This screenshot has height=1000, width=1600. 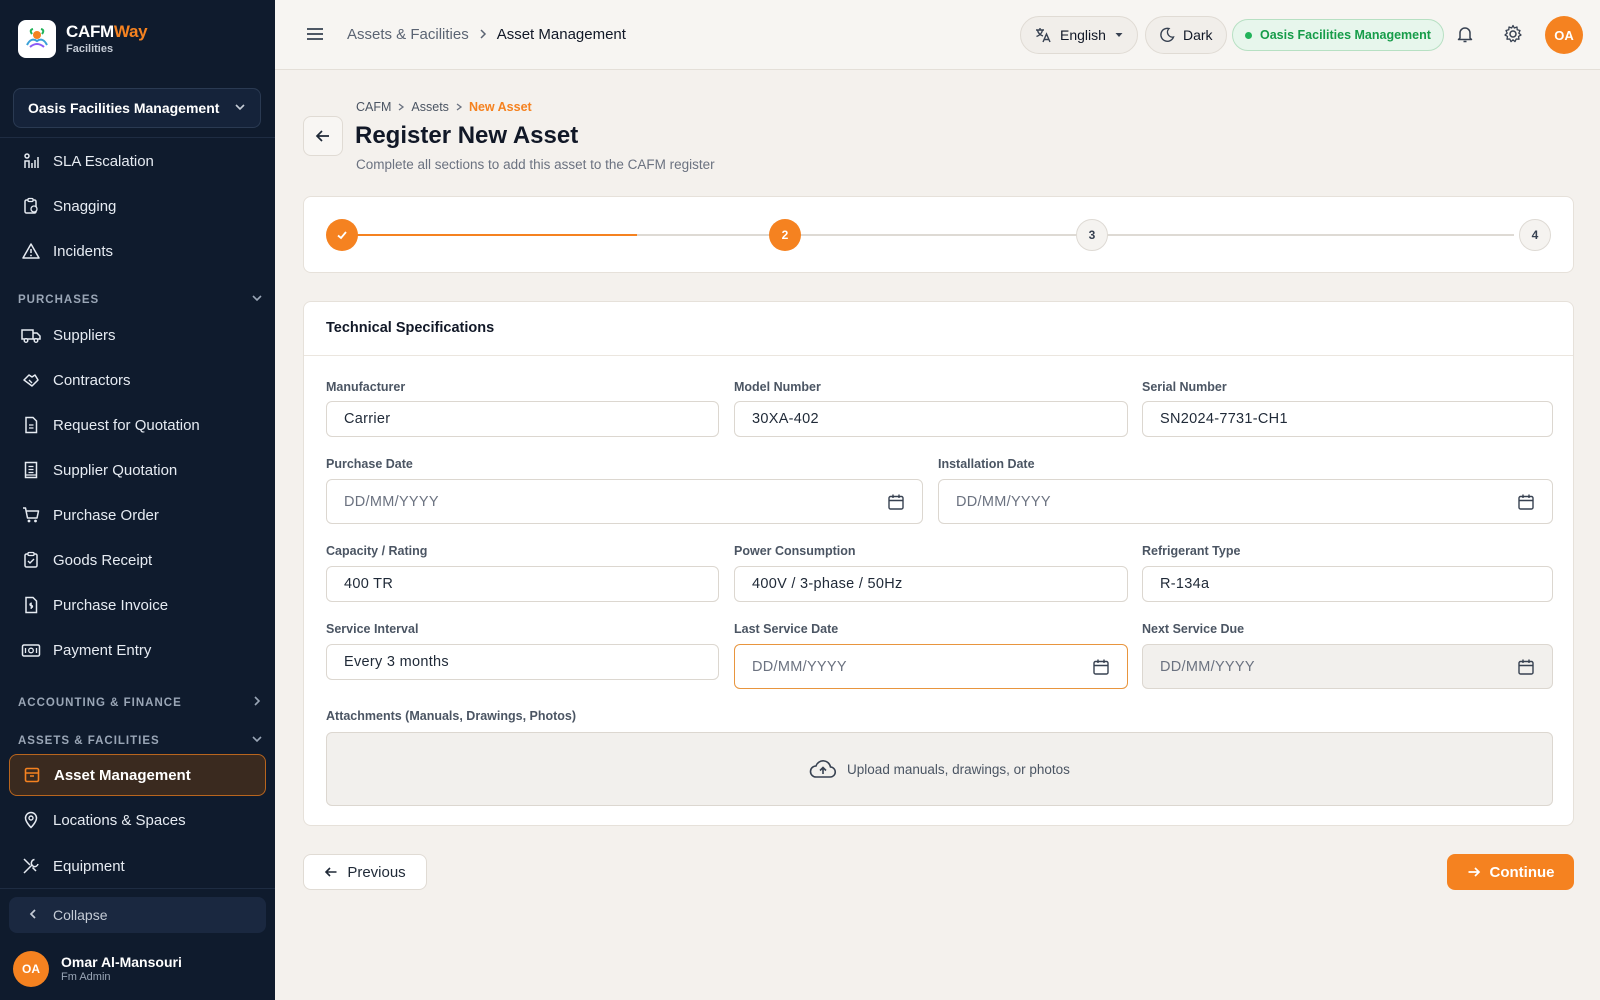 I want to click on sidebar-item-label: Payment Entry, so click(x=102, y=650).